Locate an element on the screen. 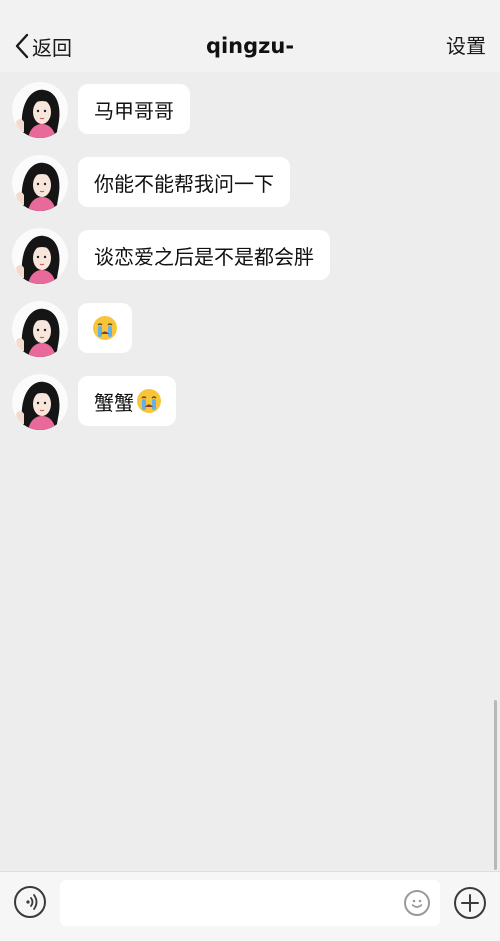 This screenshot has height=941, width=500. message-bubble: 蟹蟹 is located at coordinates (127, 401).